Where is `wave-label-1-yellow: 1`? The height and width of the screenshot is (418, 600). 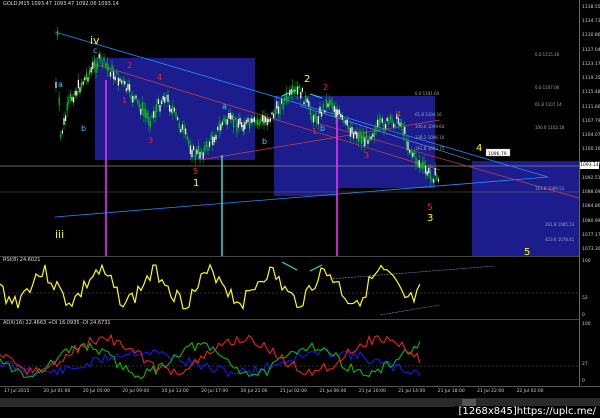
wave-label-1-yellow: 1 is located at coordinates (196, 183).